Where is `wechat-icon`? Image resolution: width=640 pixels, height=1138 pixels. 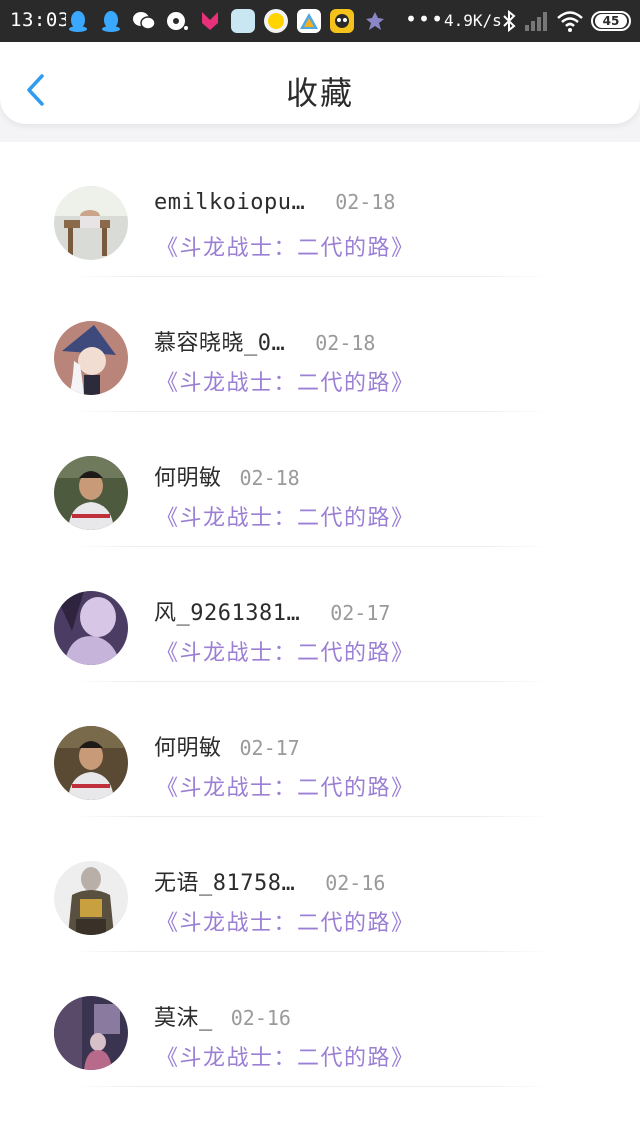 wechat-icon is located at coordinates (144, 21).